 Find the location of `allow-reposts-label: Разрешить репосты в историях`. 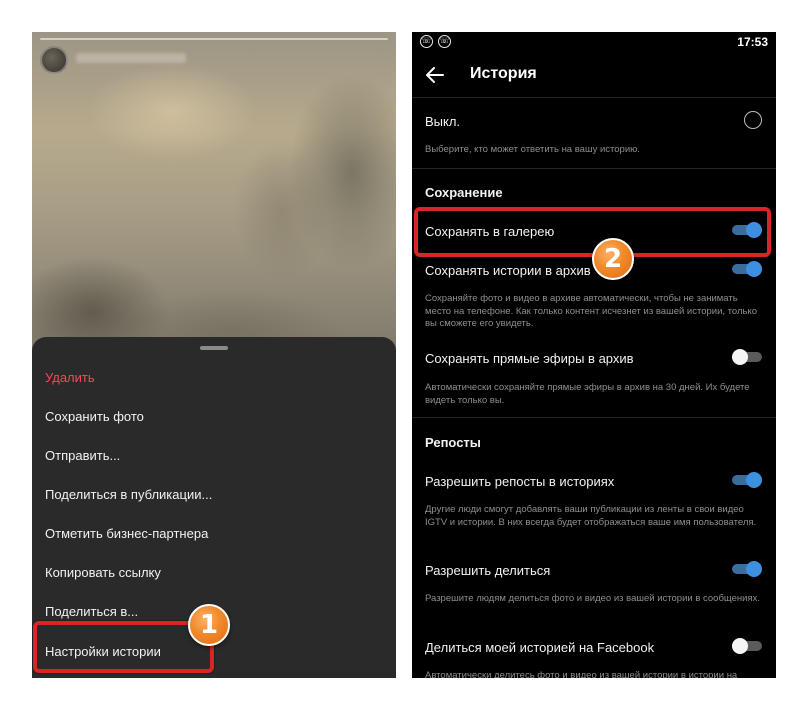

allow-reposts-label: Разрешить репосты в историях is located at coordinates (519, 481).